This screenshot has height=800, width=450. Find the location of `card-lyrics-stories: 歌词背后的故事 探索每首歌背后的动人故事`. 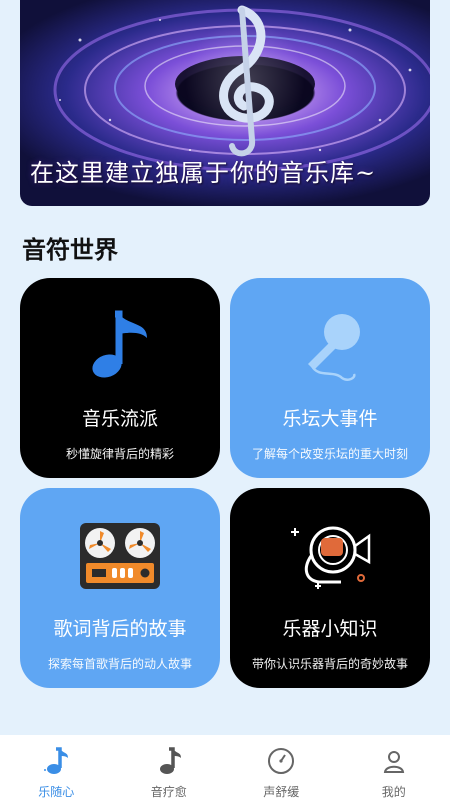

card-lyrics-stories: 歌词背后的故事 探索每首歌背后的动人故事 is located at coordinates (120, 588).